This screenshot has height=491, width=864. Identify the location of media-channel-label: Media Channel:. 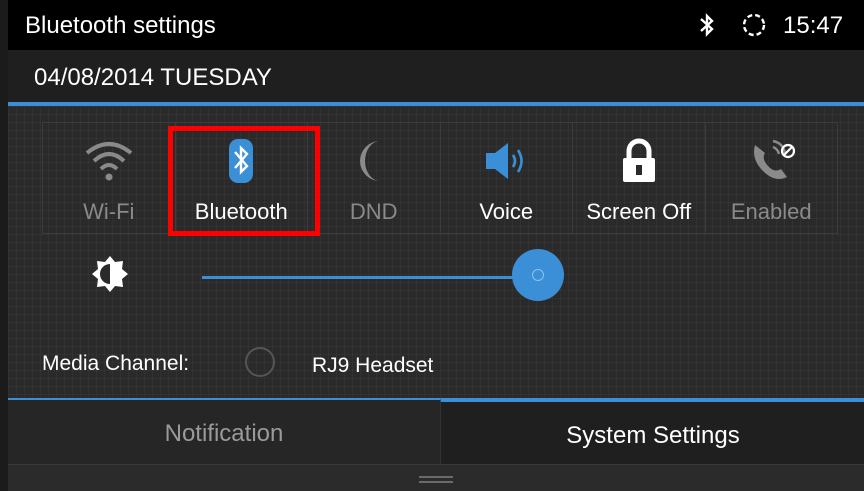
(116, 363).